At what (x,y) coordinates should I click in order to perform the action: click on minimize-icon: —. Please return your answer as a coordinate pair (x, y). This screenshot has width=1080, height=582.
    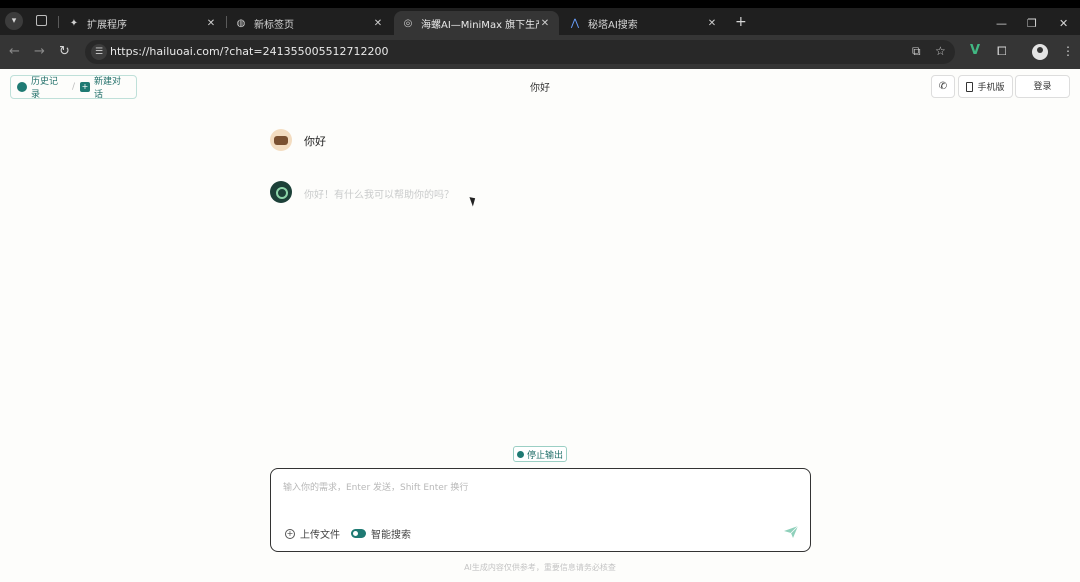
    Looking at the image, I should click on (1001, 23).